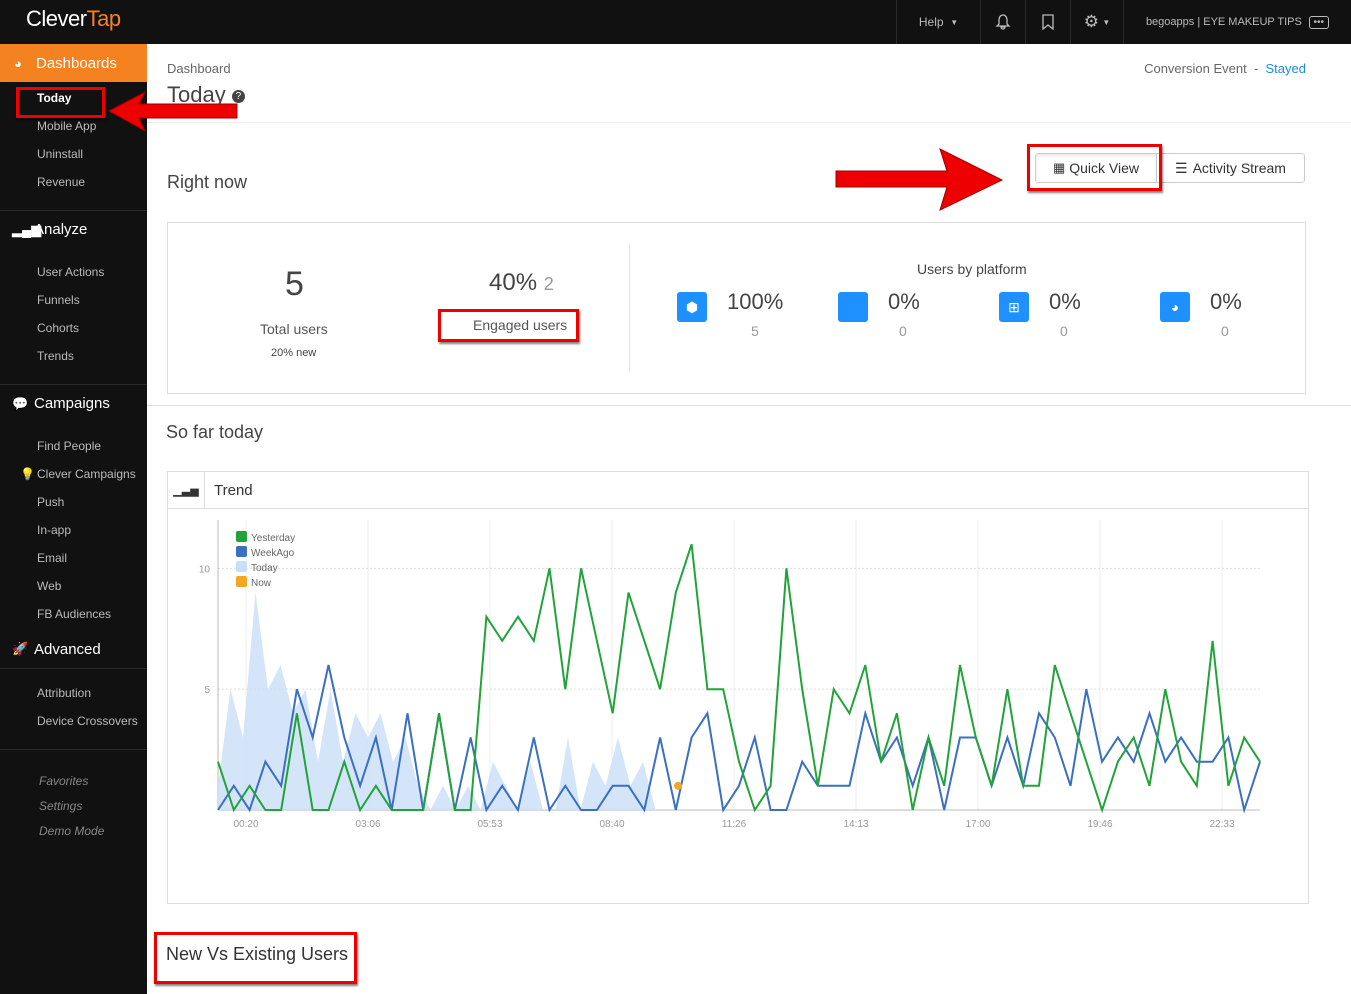  What do you see at coordinates (1181, 167) in the screenshot?
I see `list-icon: ☰` at bounding box center [1181, 167].